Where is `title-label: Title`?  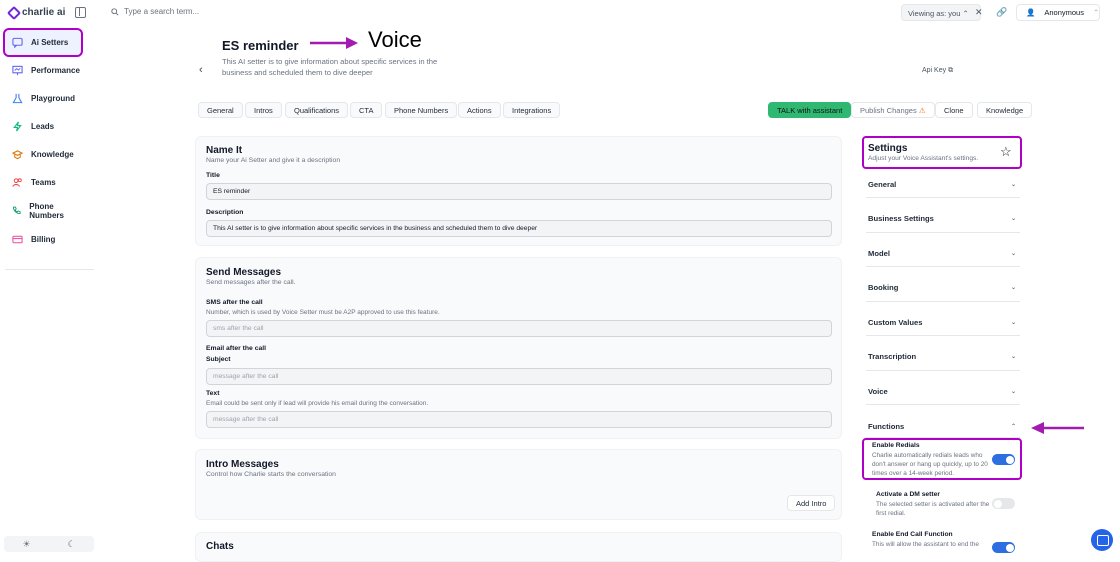 title-label: Title is located at coordinates (213, 175).